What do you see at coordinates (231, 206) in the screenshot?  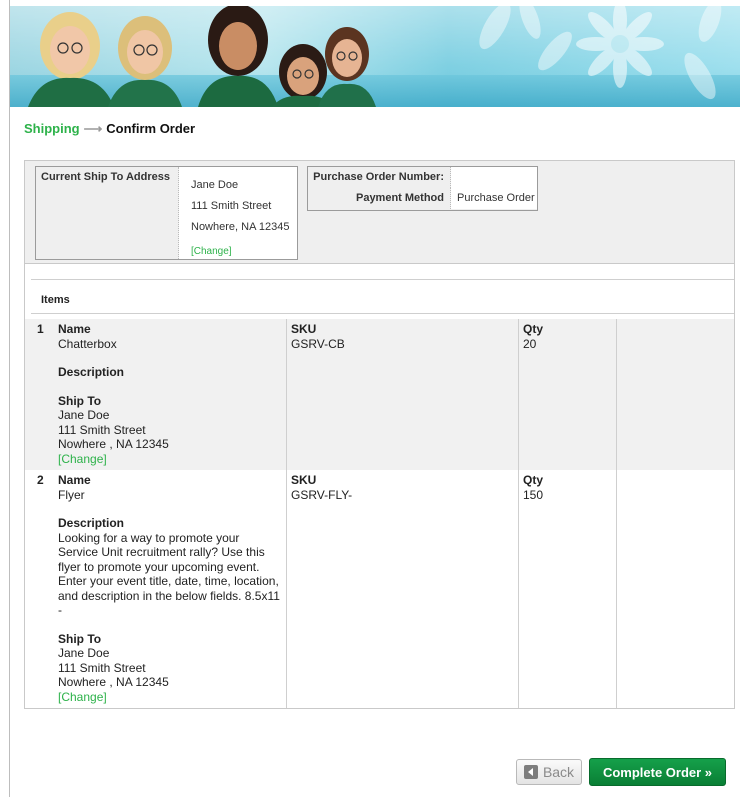 I see `address-street: 111 Smith Street` at bounding box center [231, 206].